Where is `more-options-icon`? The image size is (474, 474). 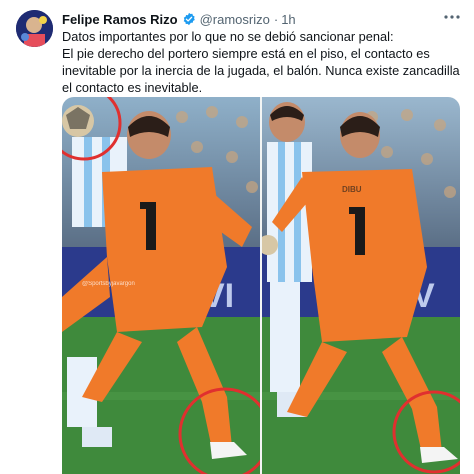 more-options-icon is located at coordinates (452, 17).